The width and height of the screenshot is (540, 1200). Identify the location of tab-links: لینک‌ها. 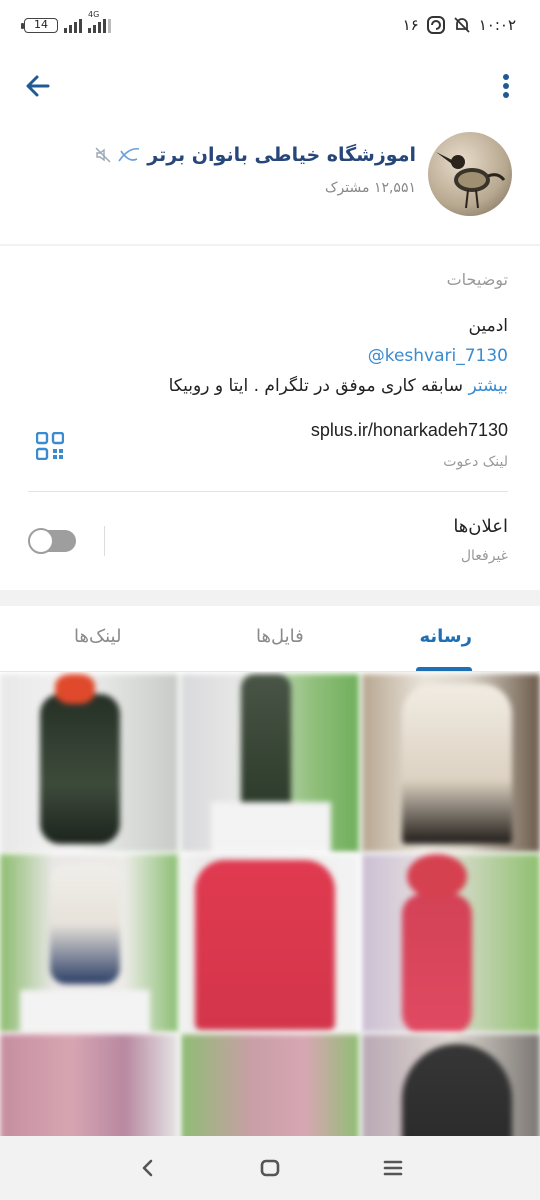
(97, 636).